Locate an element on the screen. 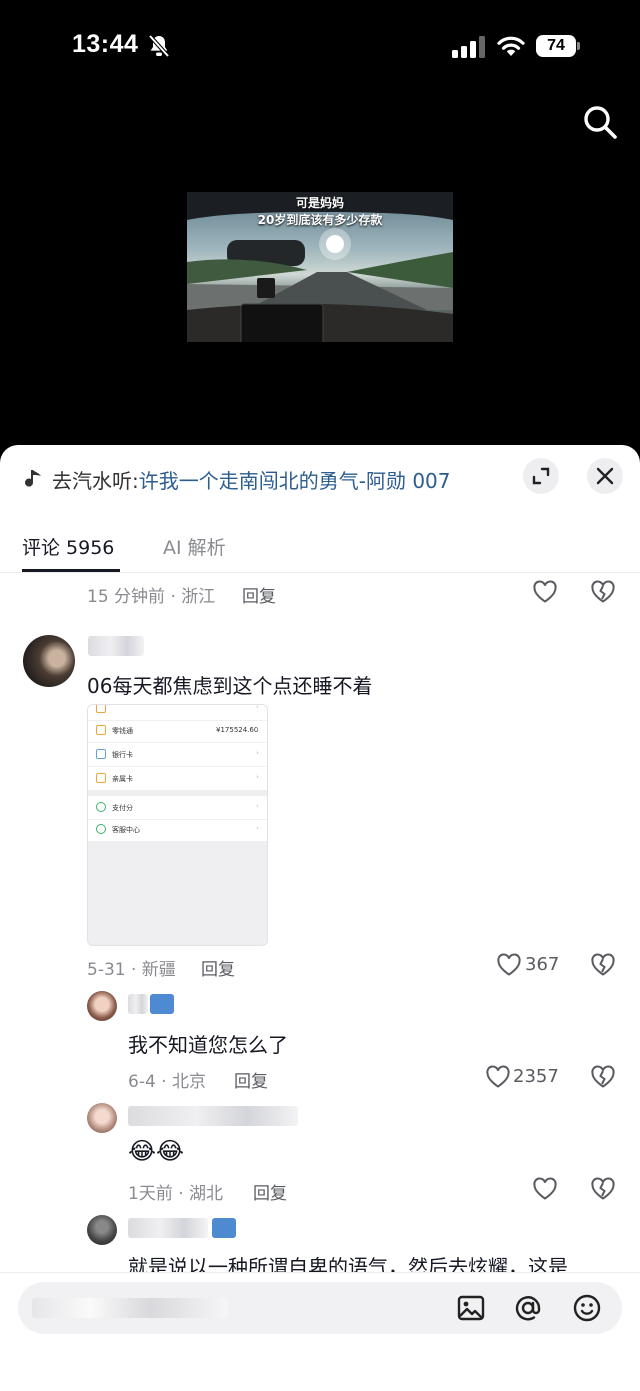 Image resolution: width=640 pixels, height=1391 pixels. cellular-signal-icon is located at coordinates (468, 47).